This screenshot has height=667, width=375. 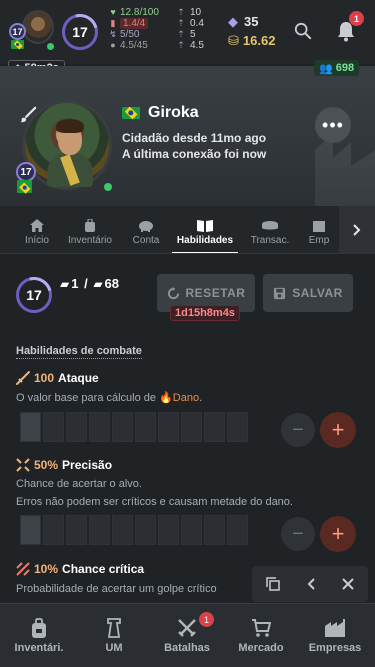 I want to click on avatar-level-badge: 17, so click(x=17, y=31).